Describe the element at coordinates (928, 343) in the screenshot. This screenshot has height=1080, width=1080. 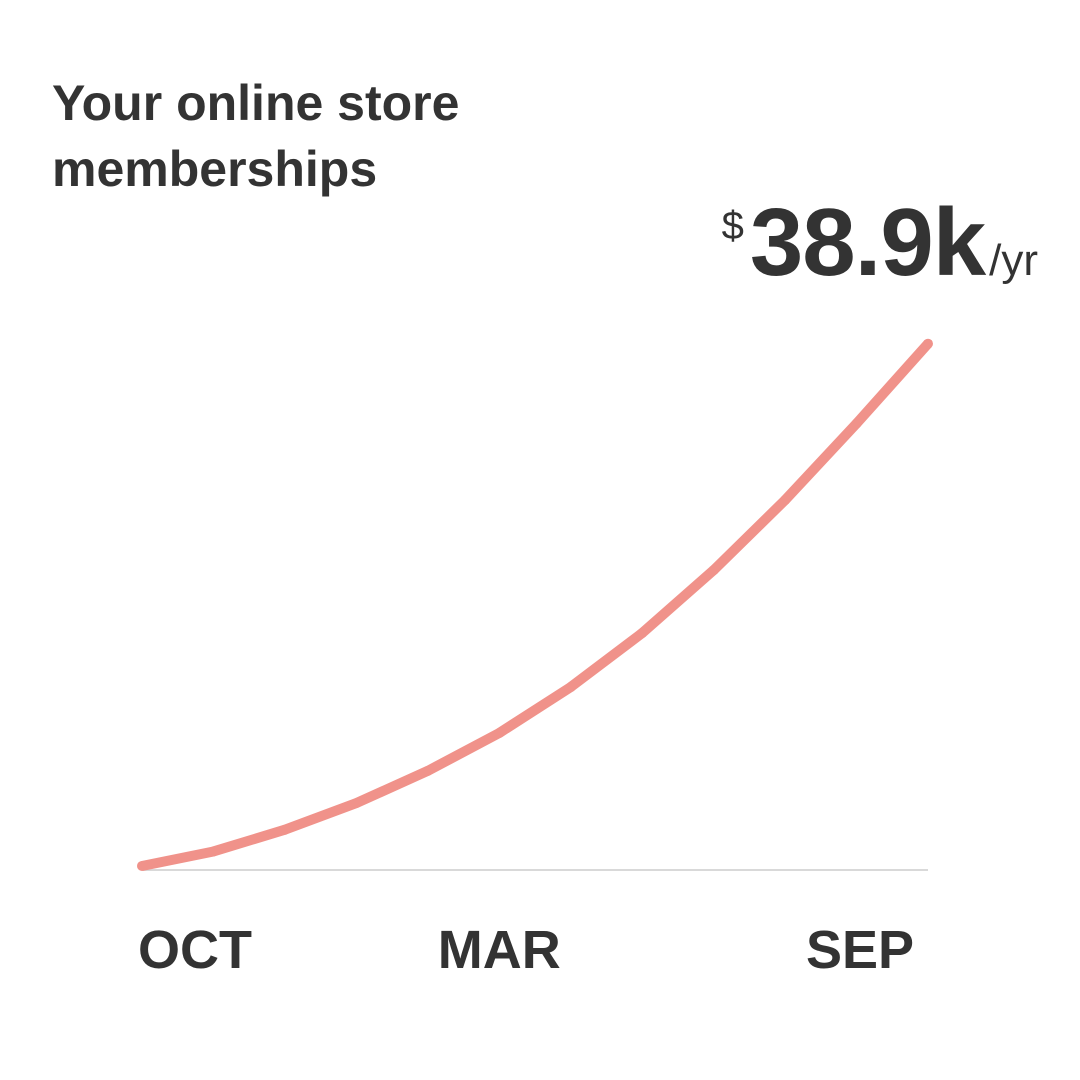
I see `data-point-sep` at that location.